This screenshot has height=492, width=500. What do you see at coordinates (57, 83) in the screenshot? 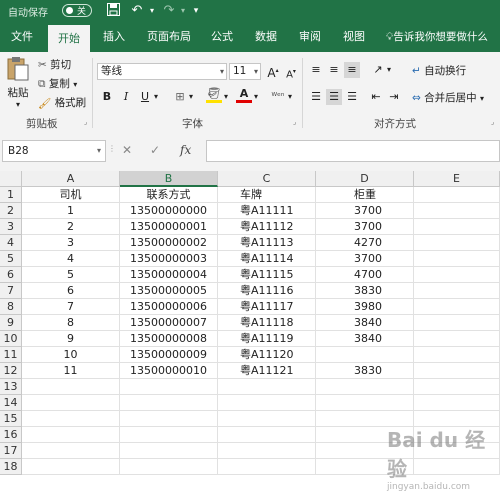
I see `copy-button: ⧉ 复制 ▾` at bounding box center [57, 83].